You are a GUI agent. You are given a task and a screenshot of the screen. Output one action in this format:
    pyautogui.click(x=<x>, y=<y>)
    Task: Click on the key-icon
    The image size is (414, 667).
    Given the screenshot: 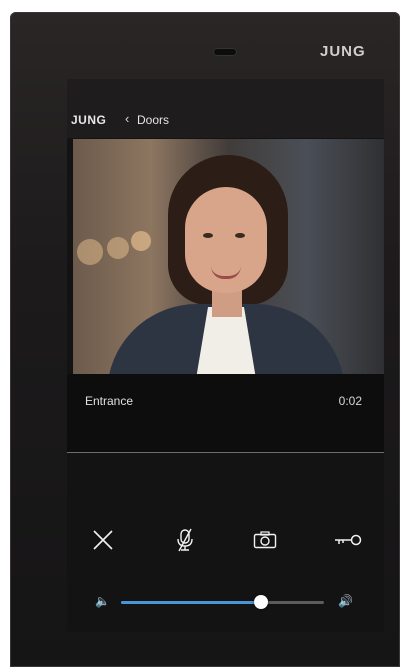 What is the action you would take?
    pyautogui.click(x=348, y=540)
    